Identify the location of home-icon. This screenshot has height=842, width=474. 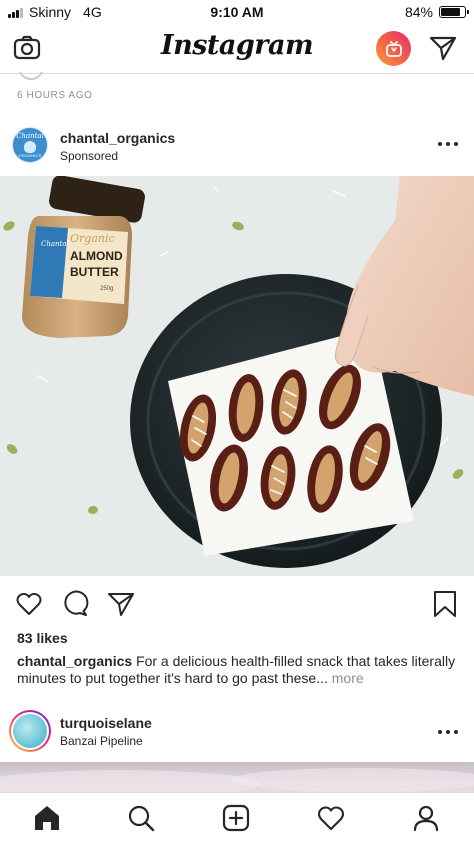
(47, 818).